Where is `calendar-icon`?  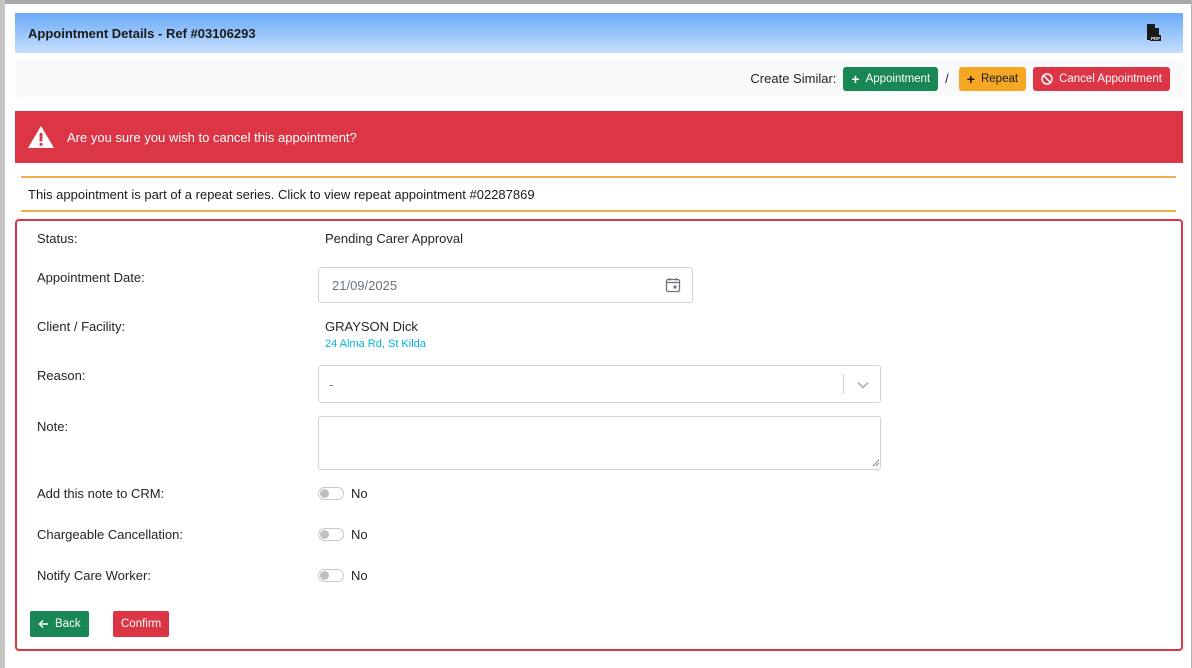
calendar-icon is located at coordinates (673, 285).